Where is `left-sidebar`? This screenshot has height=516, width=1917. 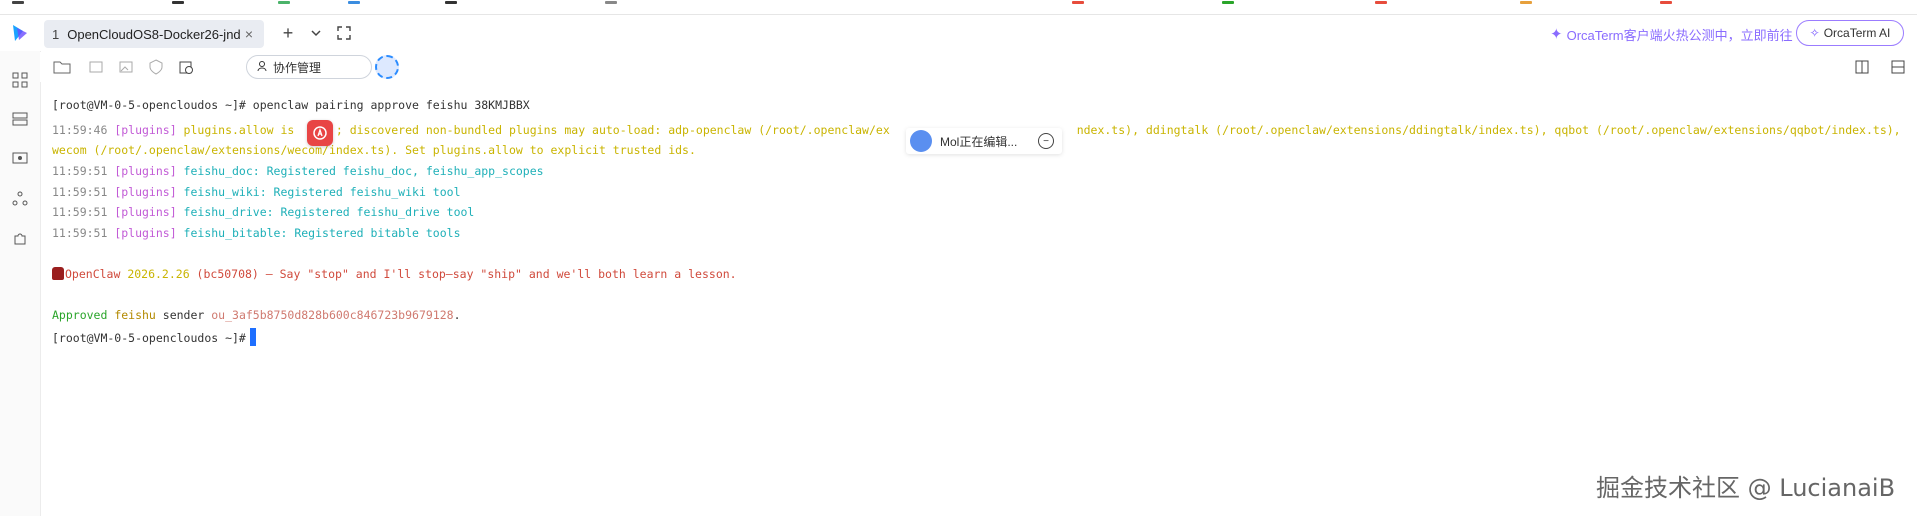 left-sidebar is located at coordinates (20, 283).